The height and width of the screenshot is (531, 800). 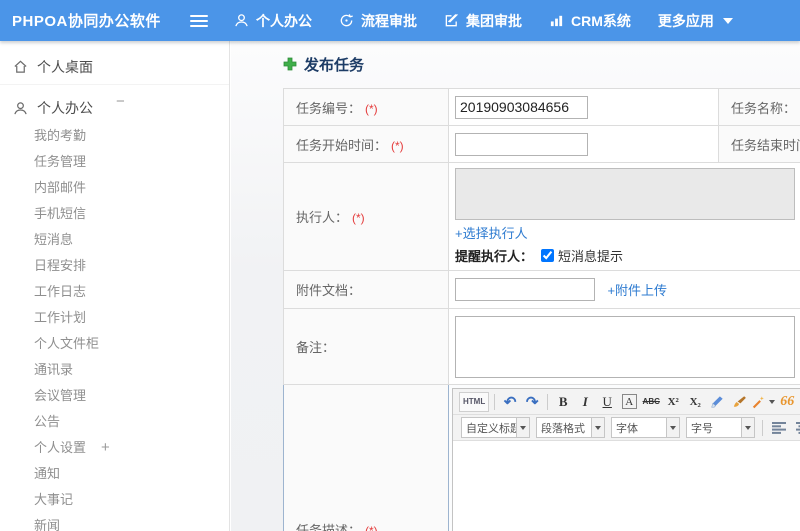 I want to click on magic-wand-icon, so click(x=763, y=402).